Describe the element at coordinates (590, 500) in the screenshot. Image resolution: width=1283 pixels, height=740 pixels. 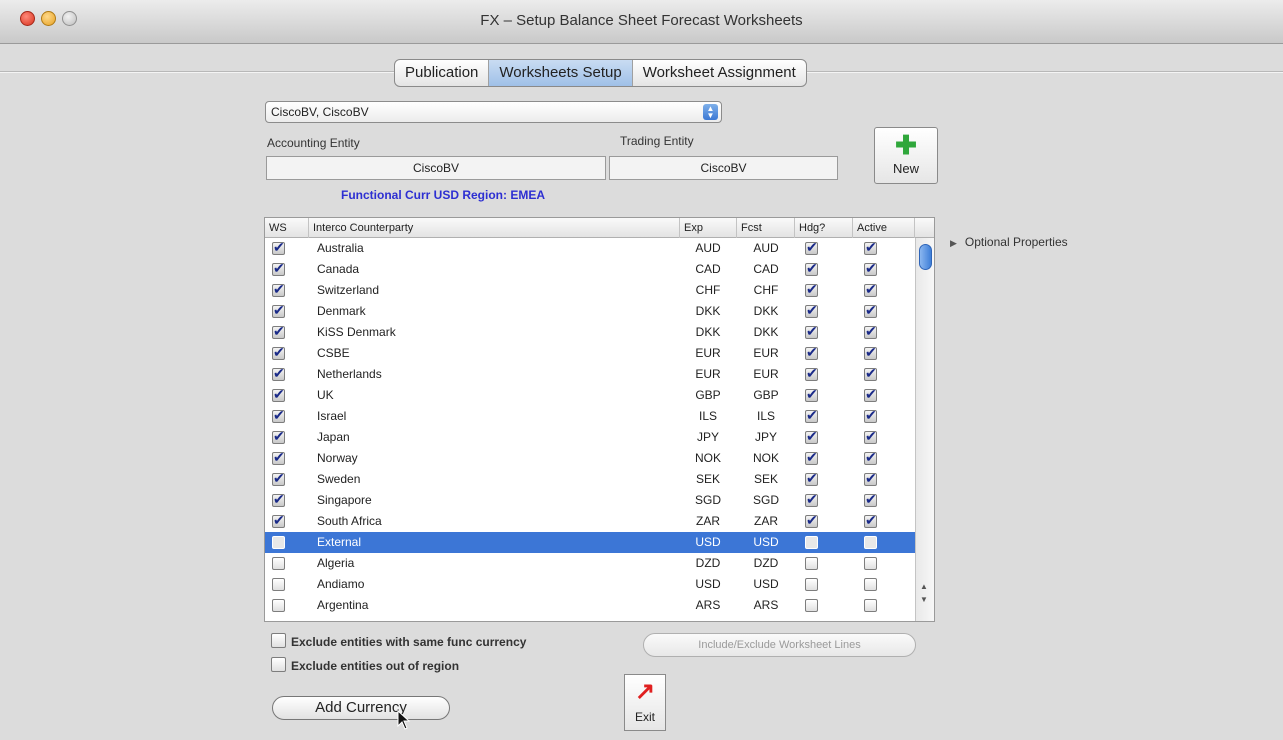
I see `table-row: Singapore SGD SGD` at that location.